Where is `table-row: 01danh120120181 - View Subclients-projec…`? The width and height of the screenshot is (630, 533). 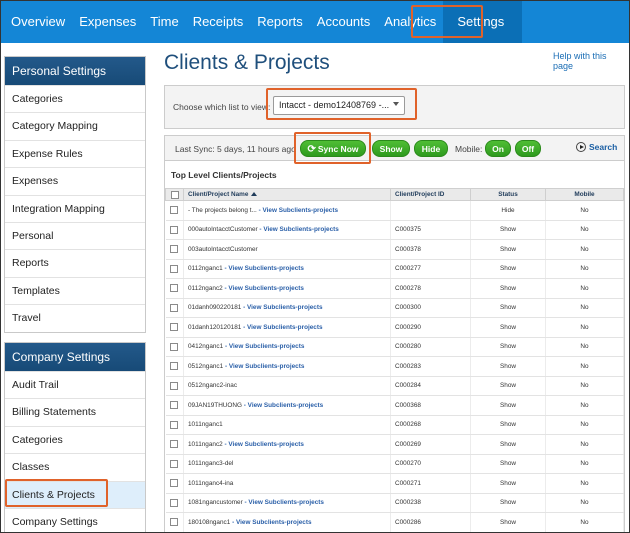 table-row: 01danh120120181 - View Subclients-projec… is located at coordinates (394, 327).